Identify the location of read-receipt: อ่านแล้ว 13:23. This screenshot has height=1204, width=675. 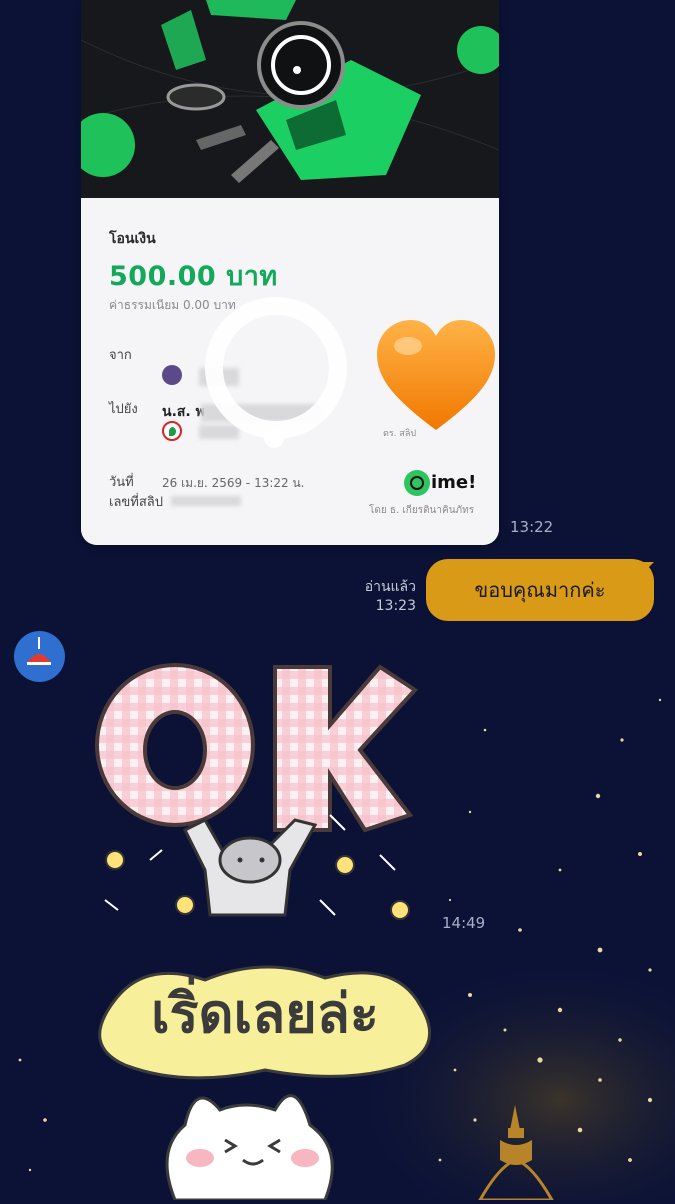
(378, 597).